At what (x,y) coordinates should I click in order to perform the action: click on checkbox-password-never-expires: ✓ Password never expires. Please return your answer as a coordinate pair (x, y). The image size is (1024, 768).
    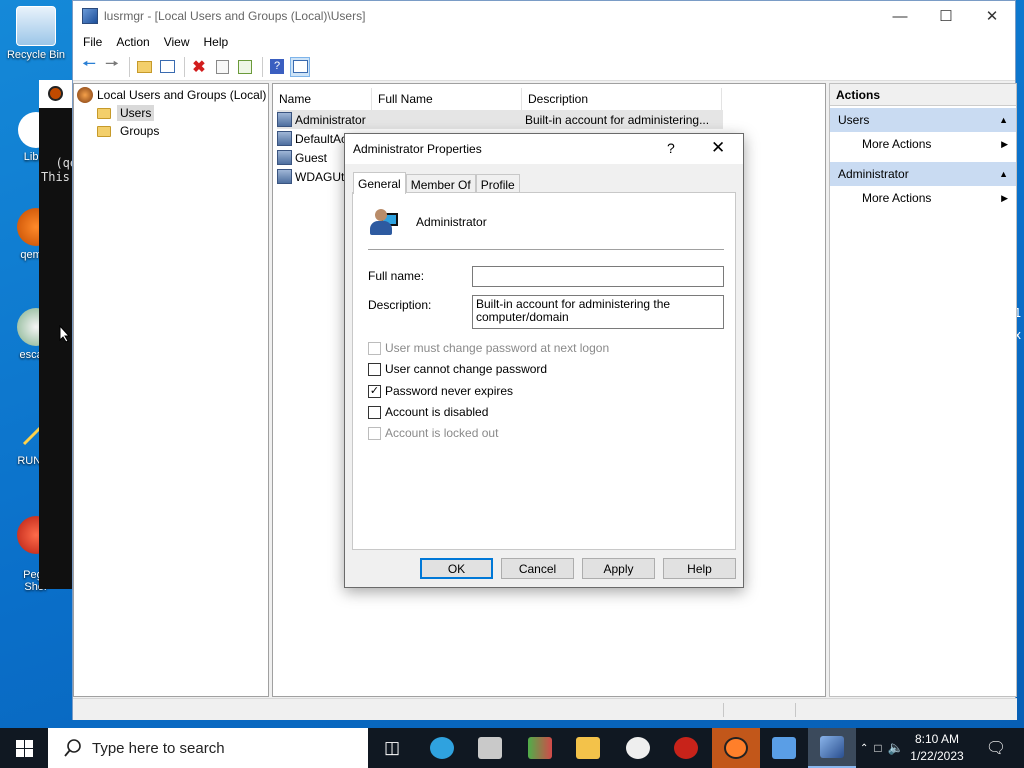
    Looking at the image, I should click on (440, 391).